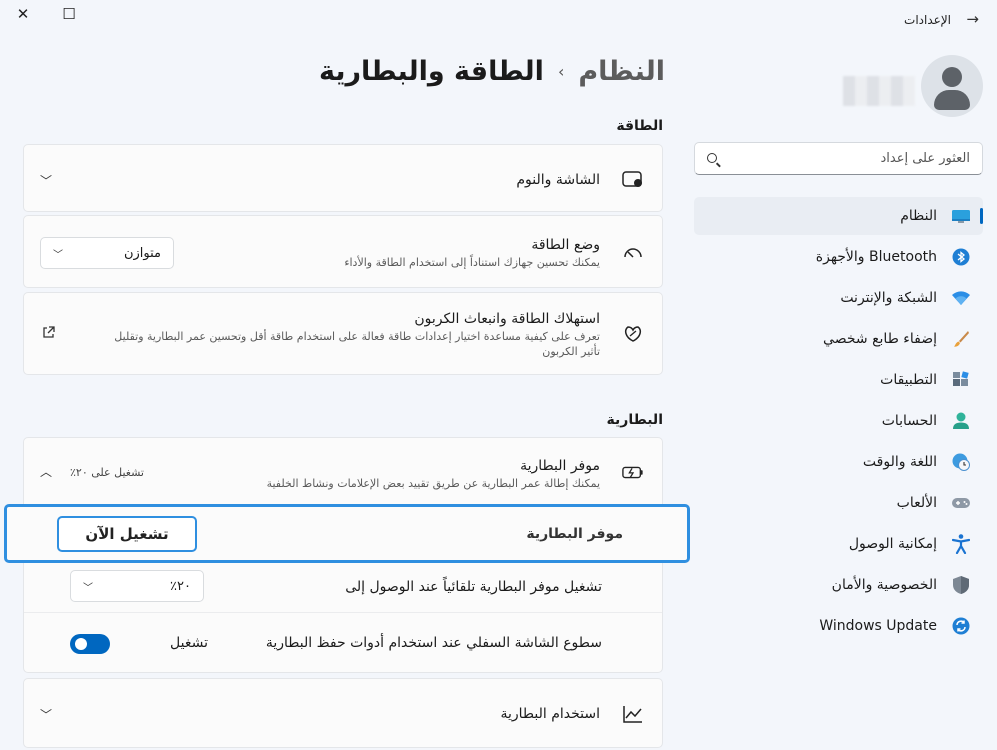 Image resolution: width=997 pixels, height=750 pixels. Describe the element at coordinates (180, 586) in the screenshot. I see `auto-on-value: ٢٠٪` at that location.